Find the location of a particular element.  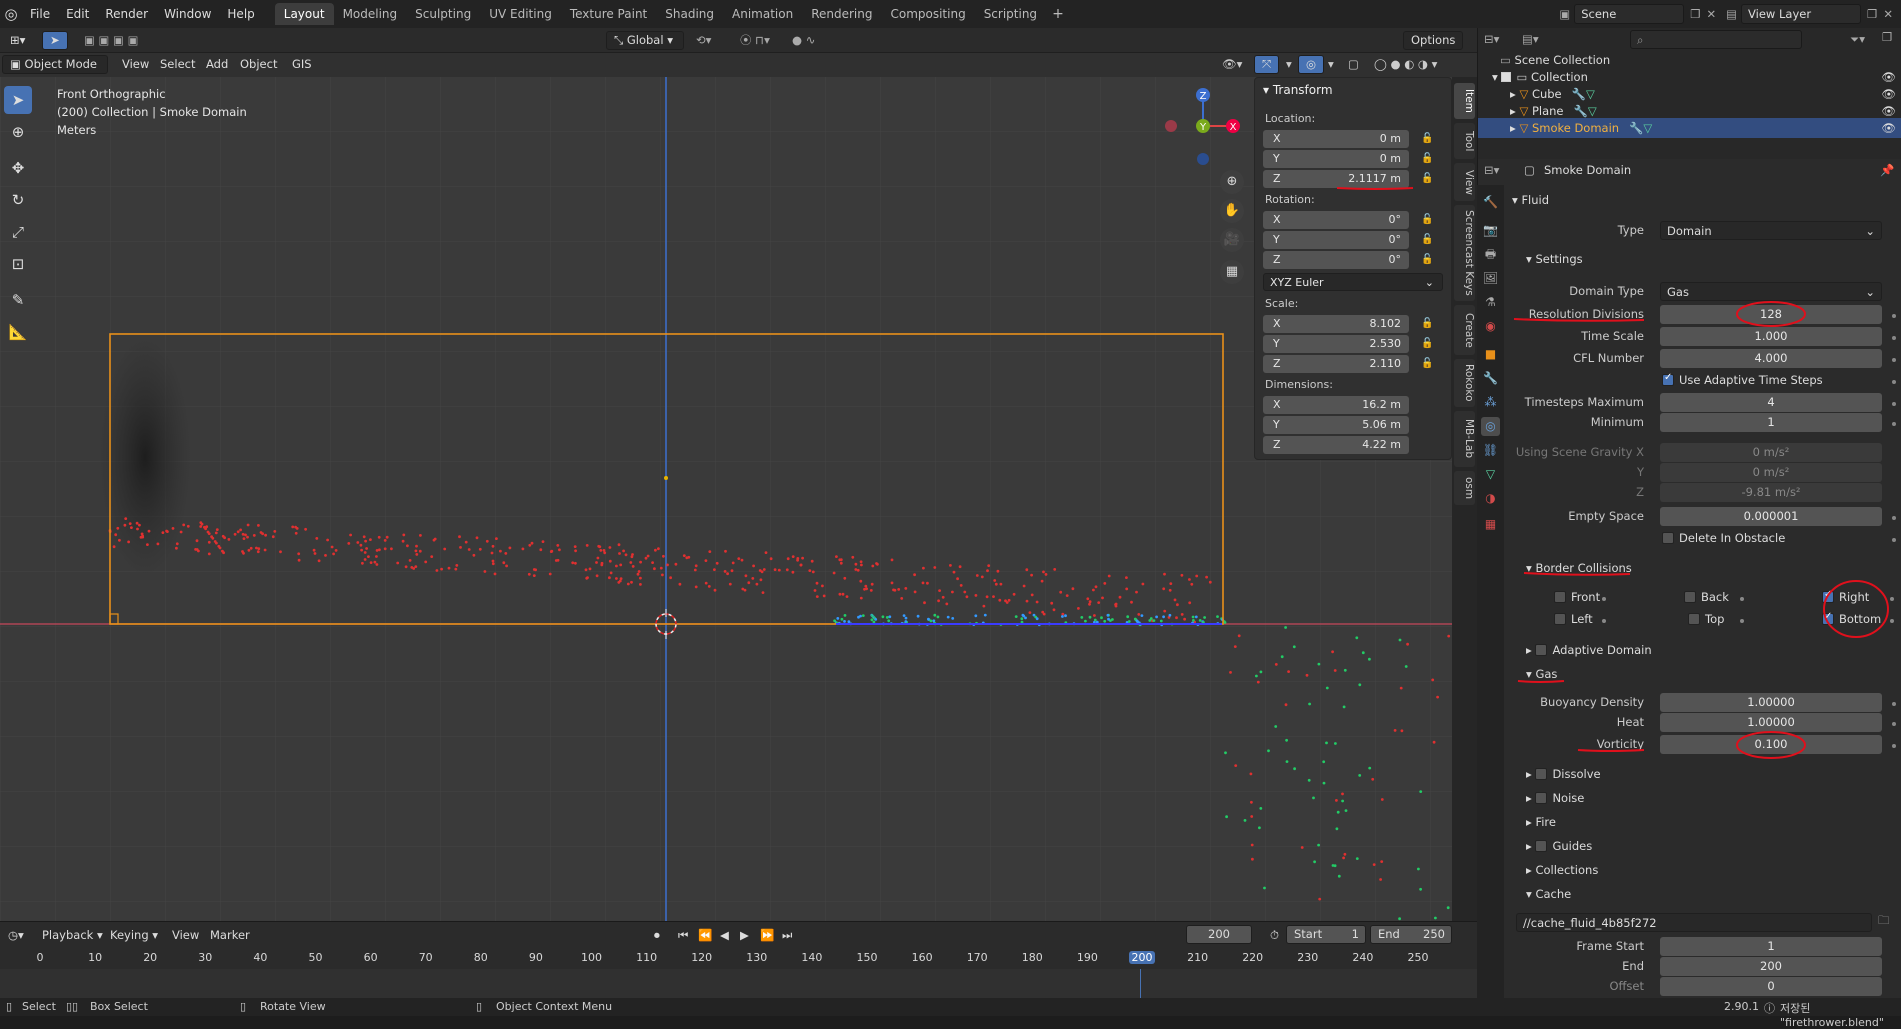

camera-view-icon: 🎥 is located at coordinates (1232, 240).